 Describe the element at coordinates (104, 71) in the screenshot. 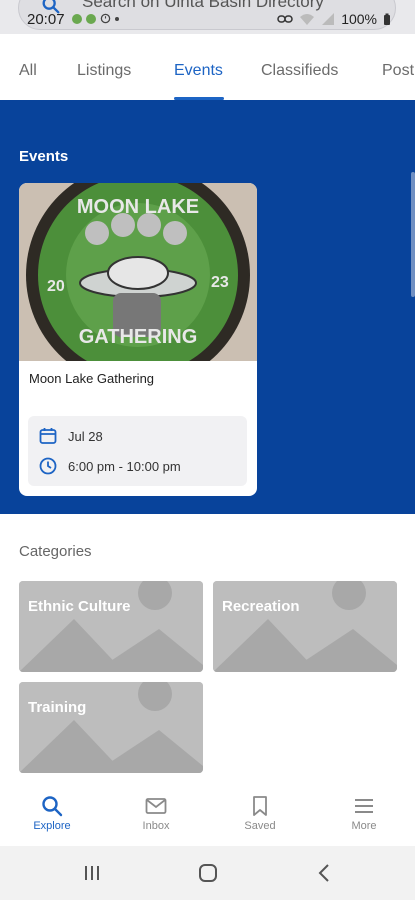

I see `tab-listings: Listings` at that location.